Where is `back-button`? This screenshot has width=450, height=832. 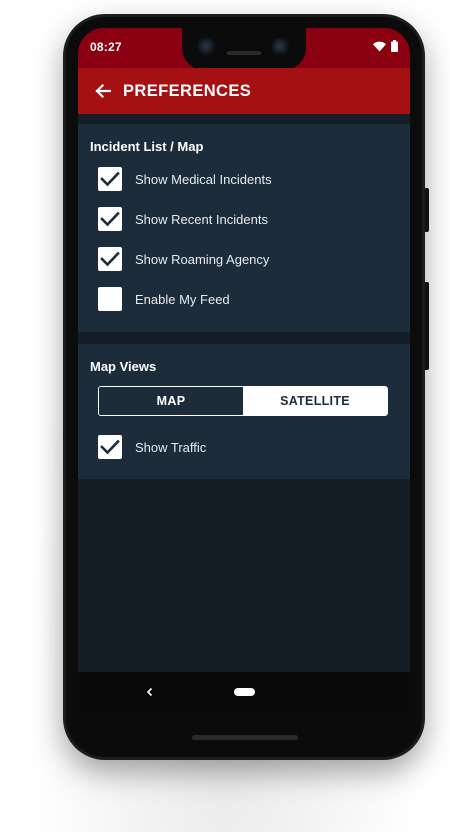 back-button is located at coordinates (103, 91).